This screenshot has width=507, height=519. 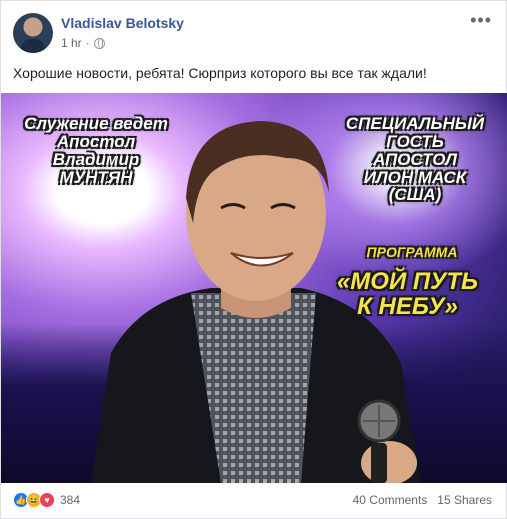 What do you see at coordinates (481, 20) in the screenshot?
I see `more-dots-icon: •••` at bounding box center [481, 20].